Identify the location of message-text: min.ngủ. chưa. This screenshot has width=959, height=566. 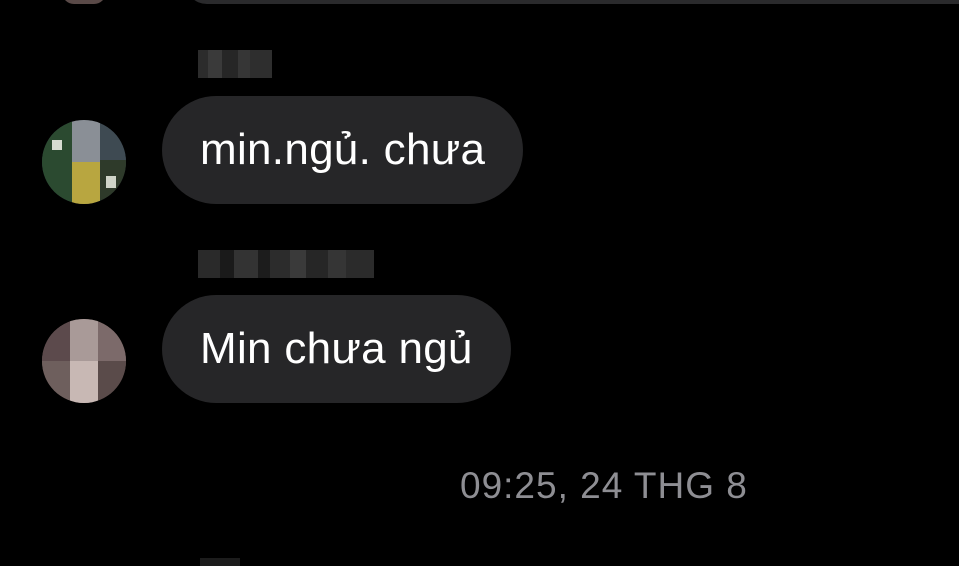
(343, 149).